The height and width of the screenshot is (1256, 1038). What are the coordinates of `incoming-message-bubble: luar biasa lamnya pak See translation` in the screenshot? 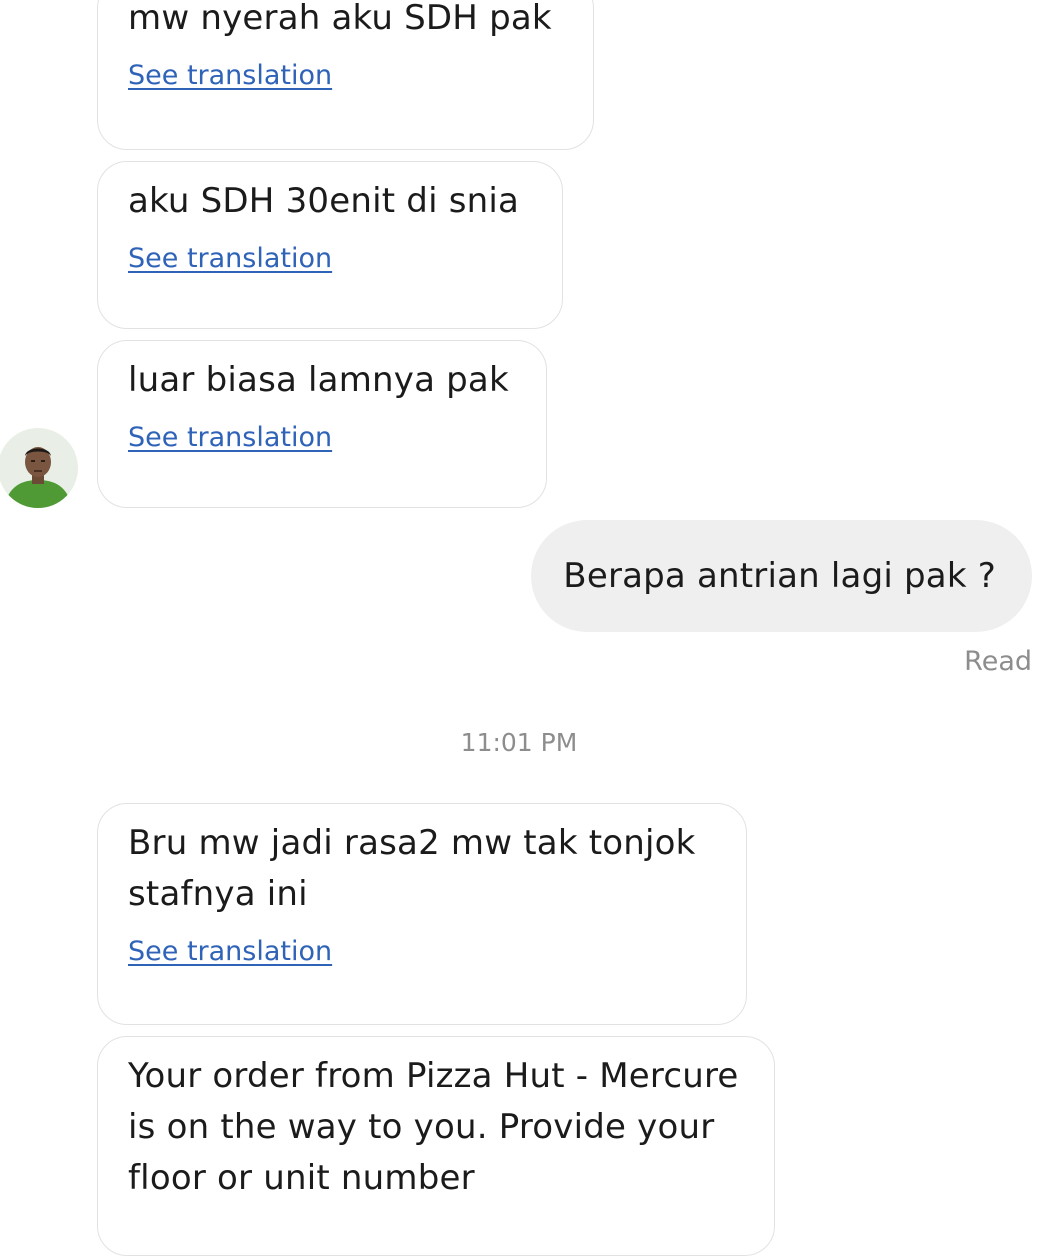 It's located at (322, 424).